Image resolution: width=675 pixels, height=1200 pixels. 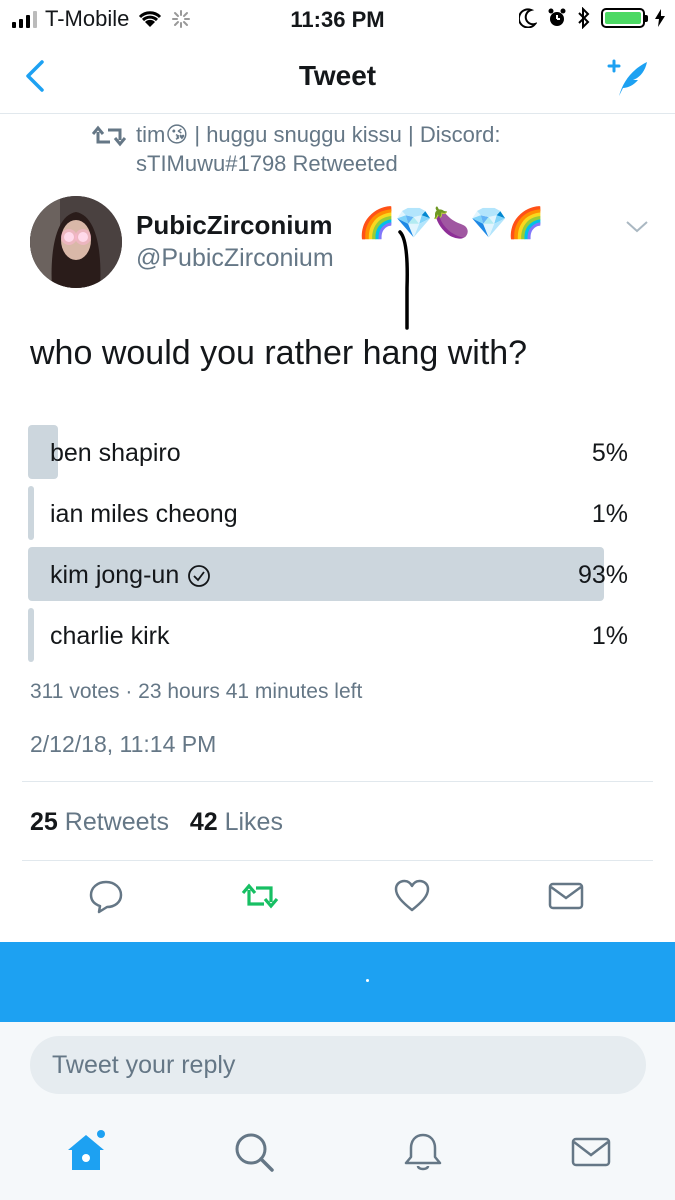 What do you see at coordinates (602, 575) in the screenshot?
I see `poll-option-percent: 93%` at bounding box center [602, 575].